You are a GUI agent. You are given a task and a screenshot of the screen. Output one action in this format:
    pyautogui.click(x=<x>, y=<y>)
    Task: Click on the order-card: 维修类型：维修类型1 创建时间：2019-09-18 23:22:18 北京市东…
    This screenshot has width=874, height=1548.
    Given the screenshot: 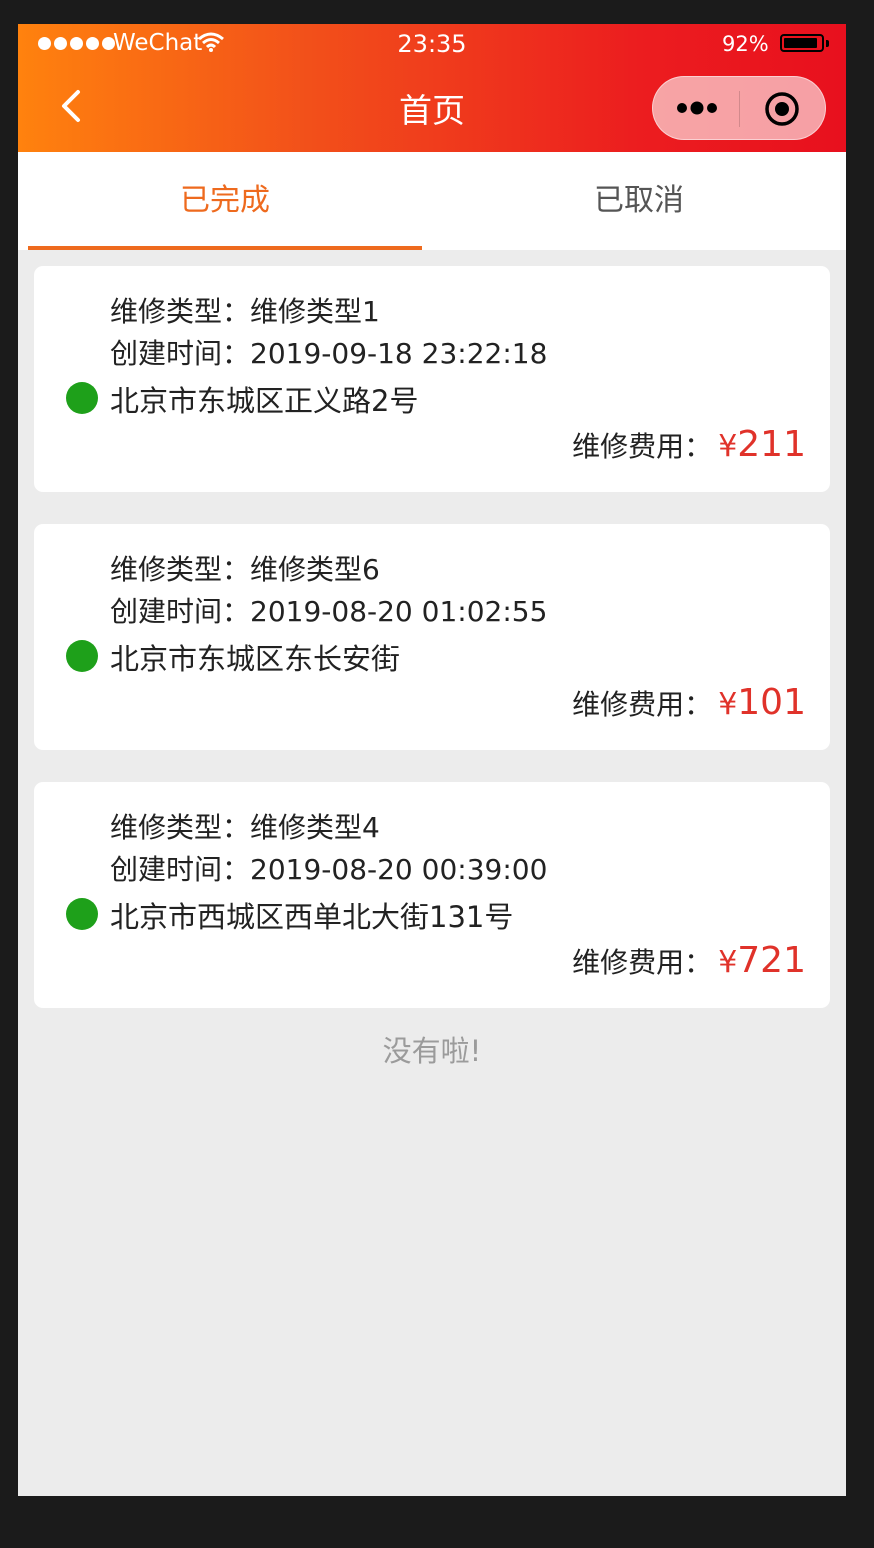 What is the action you would take?
    pyautogui.click(x=432, y=379)
    